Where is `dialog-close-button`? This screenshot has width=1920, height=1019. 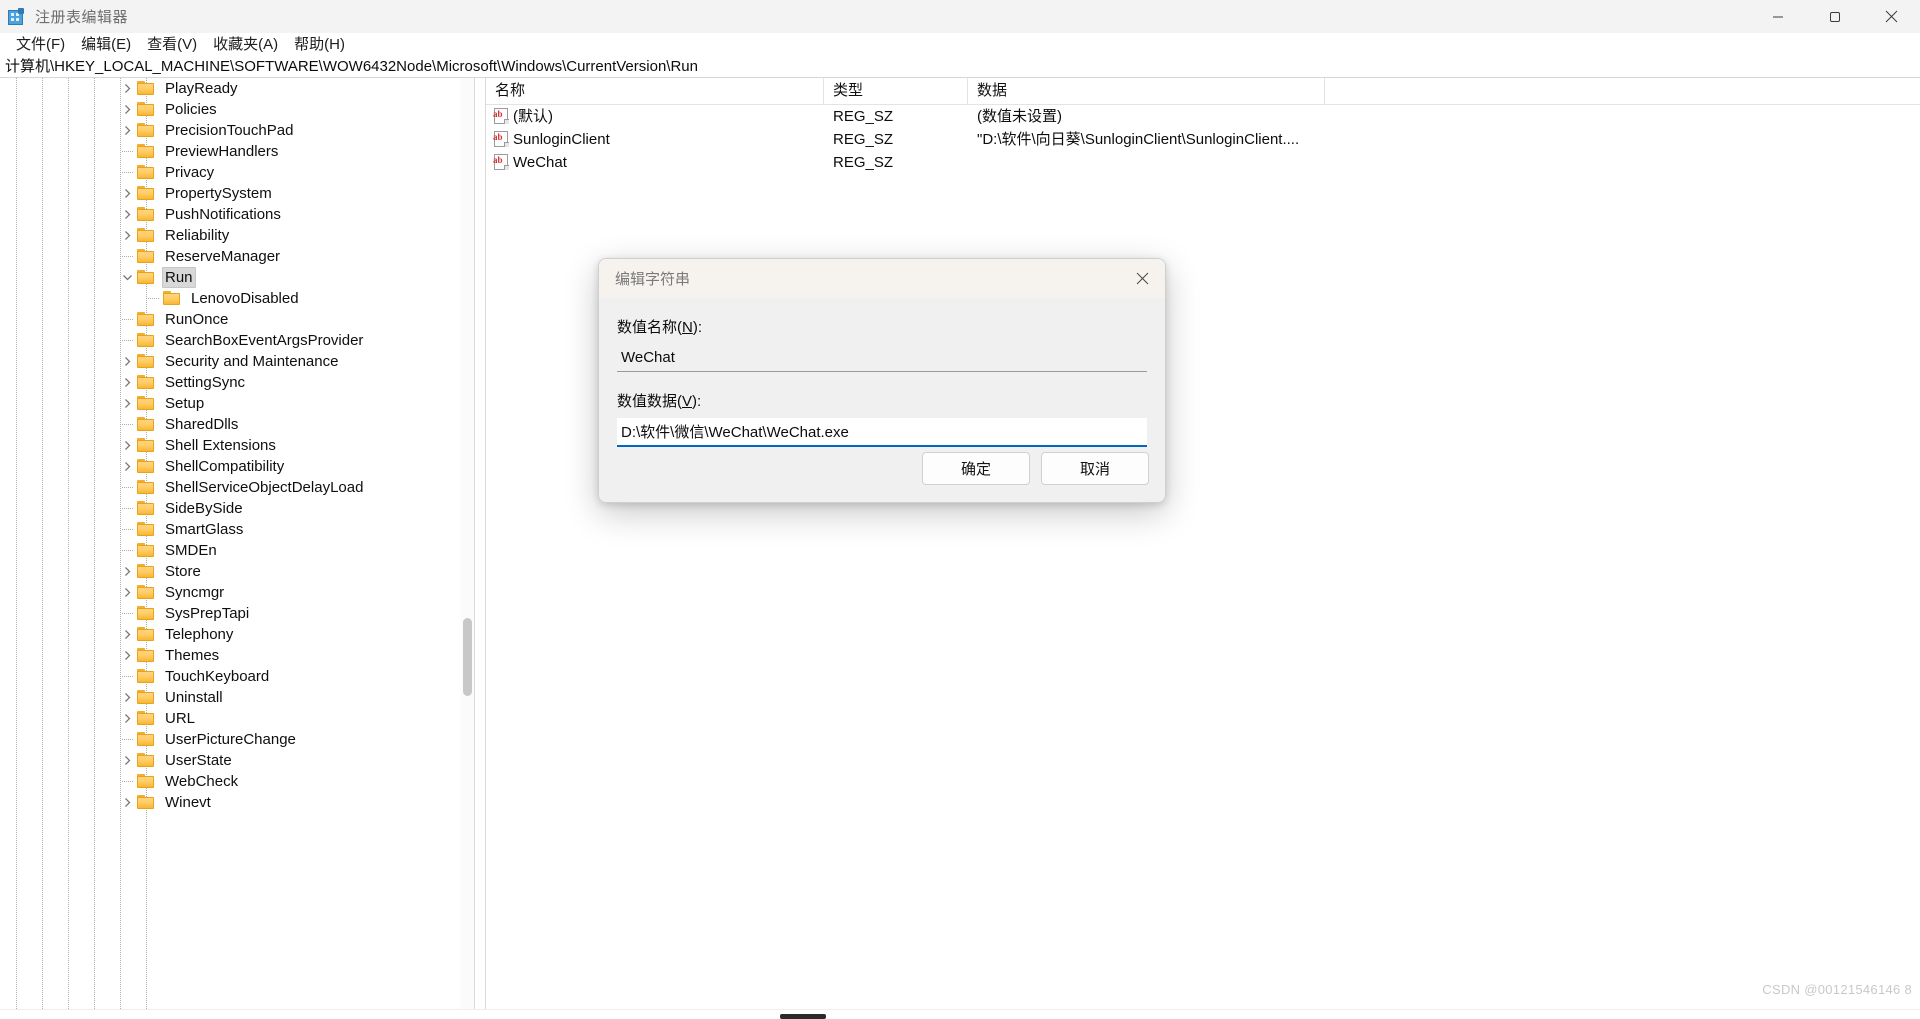 dialog-close-button is located at coordinates (1142, 278).